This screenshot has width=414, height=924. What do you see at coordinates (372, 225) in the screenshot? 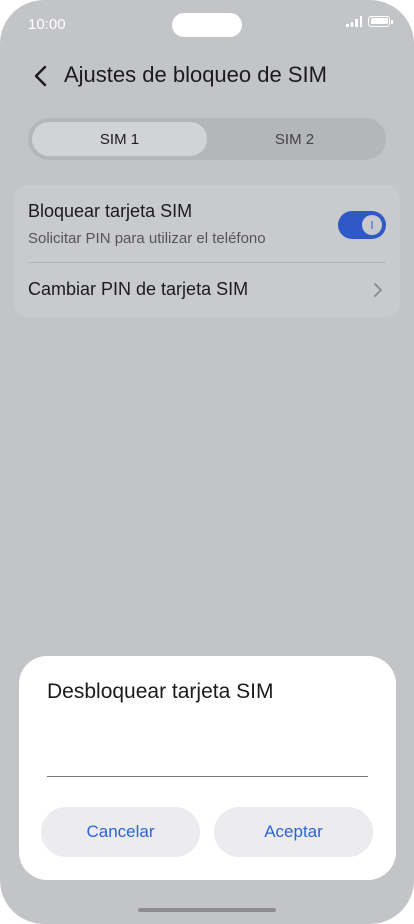
I see `toggle-knob` at bounding box center [372, 225].